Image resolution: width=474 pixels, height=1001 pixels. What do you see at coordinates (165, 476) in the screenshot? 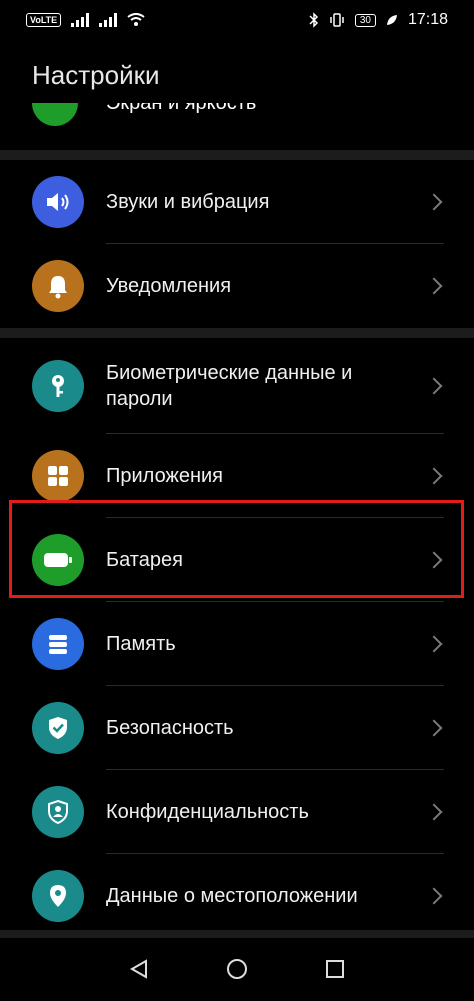
I see `settings-item-label: Приложения` at bounding box center [165, 476].